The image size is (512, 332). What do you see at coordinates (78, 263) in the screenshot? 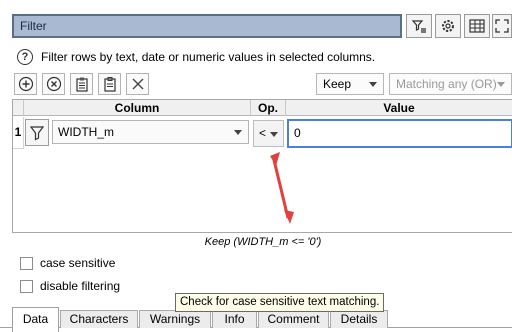
I see `case-sensitive-label: case sensitive` at bounding box center [78, 263].